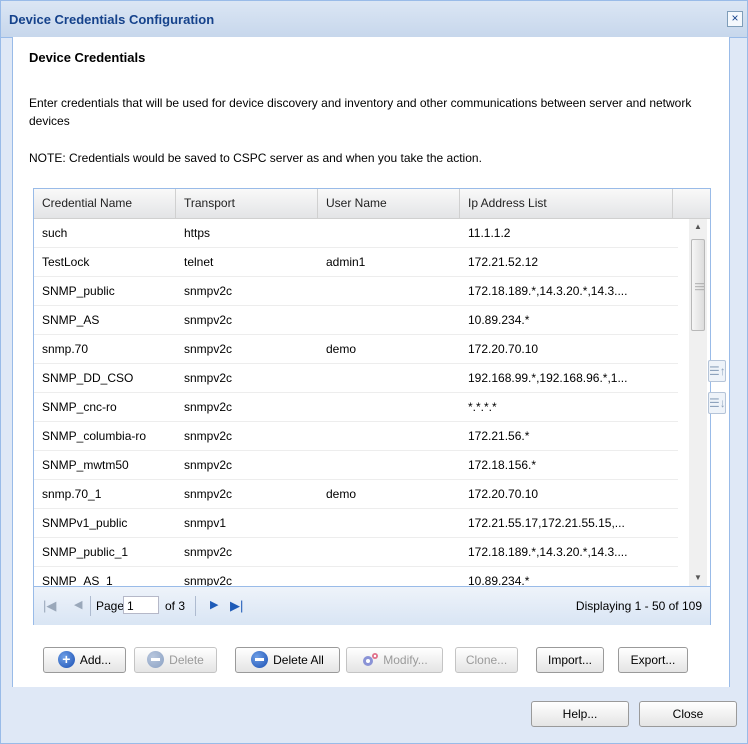  Describe the element at coordinates (503, 349) in the screenshot. I see `cell-ip-address-list: 172.20.70.10` at that location.